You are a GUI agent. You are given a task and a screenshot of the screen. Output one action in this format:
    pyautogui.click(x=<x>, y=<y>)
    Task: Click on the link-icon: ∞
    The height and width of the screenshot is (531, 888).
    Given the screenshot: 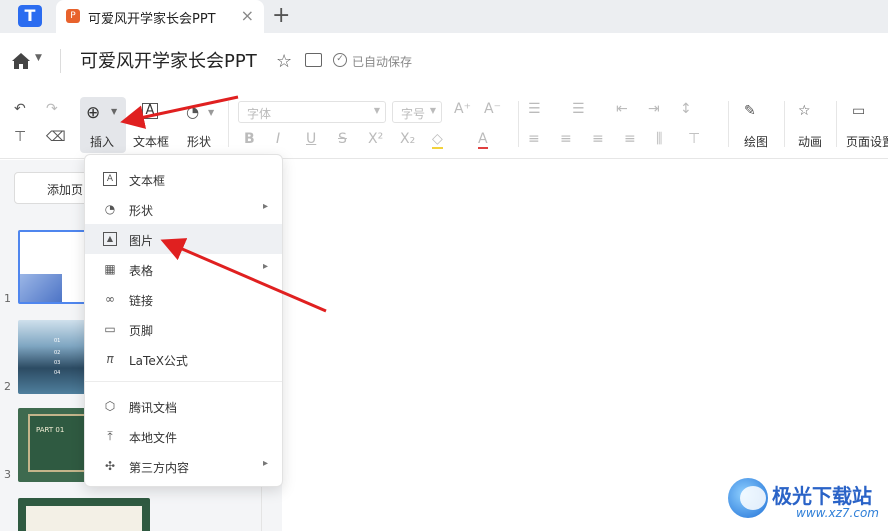 What is the action you would take?
    pyautogui.click(x=110, y=299)
    